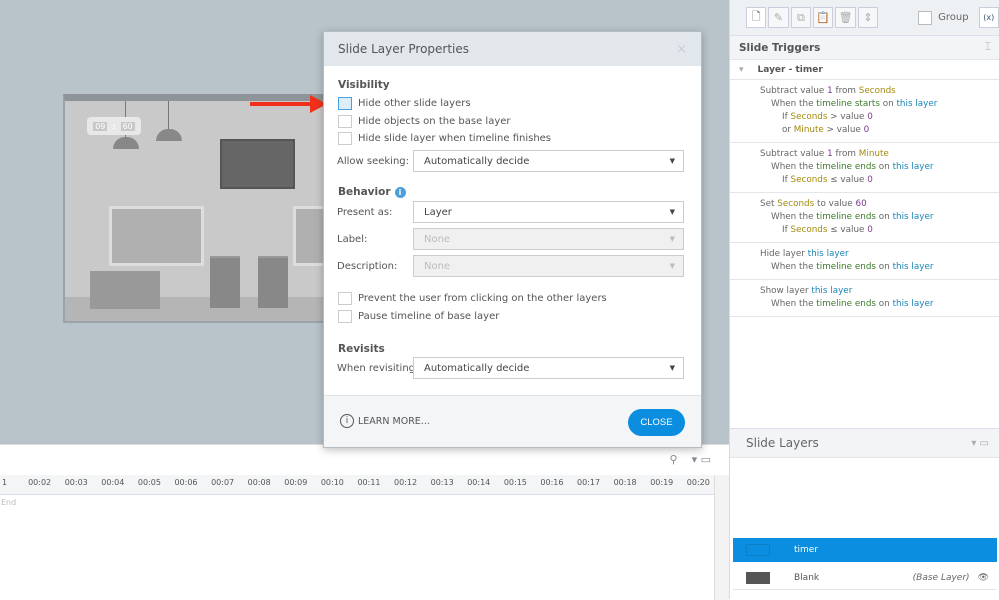 The width and height of the screenshot is (999, 600). Describe the element at coordinates (548, 161) in the screenshot. I see `allow-seeking-select: Automatically decide ▼` at that location.